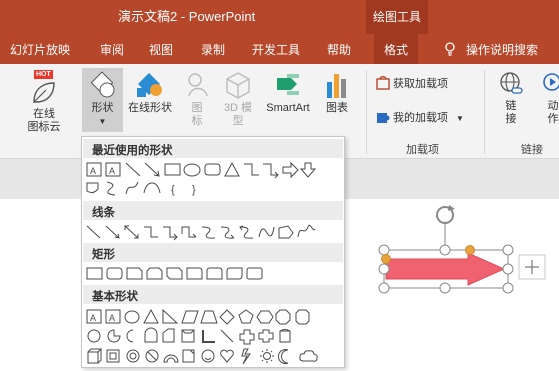 This screenshot has height=371, width=559. Describe the element at coordinates (532, 267) in the screenshot. I see `layout-options-icon` at that location.